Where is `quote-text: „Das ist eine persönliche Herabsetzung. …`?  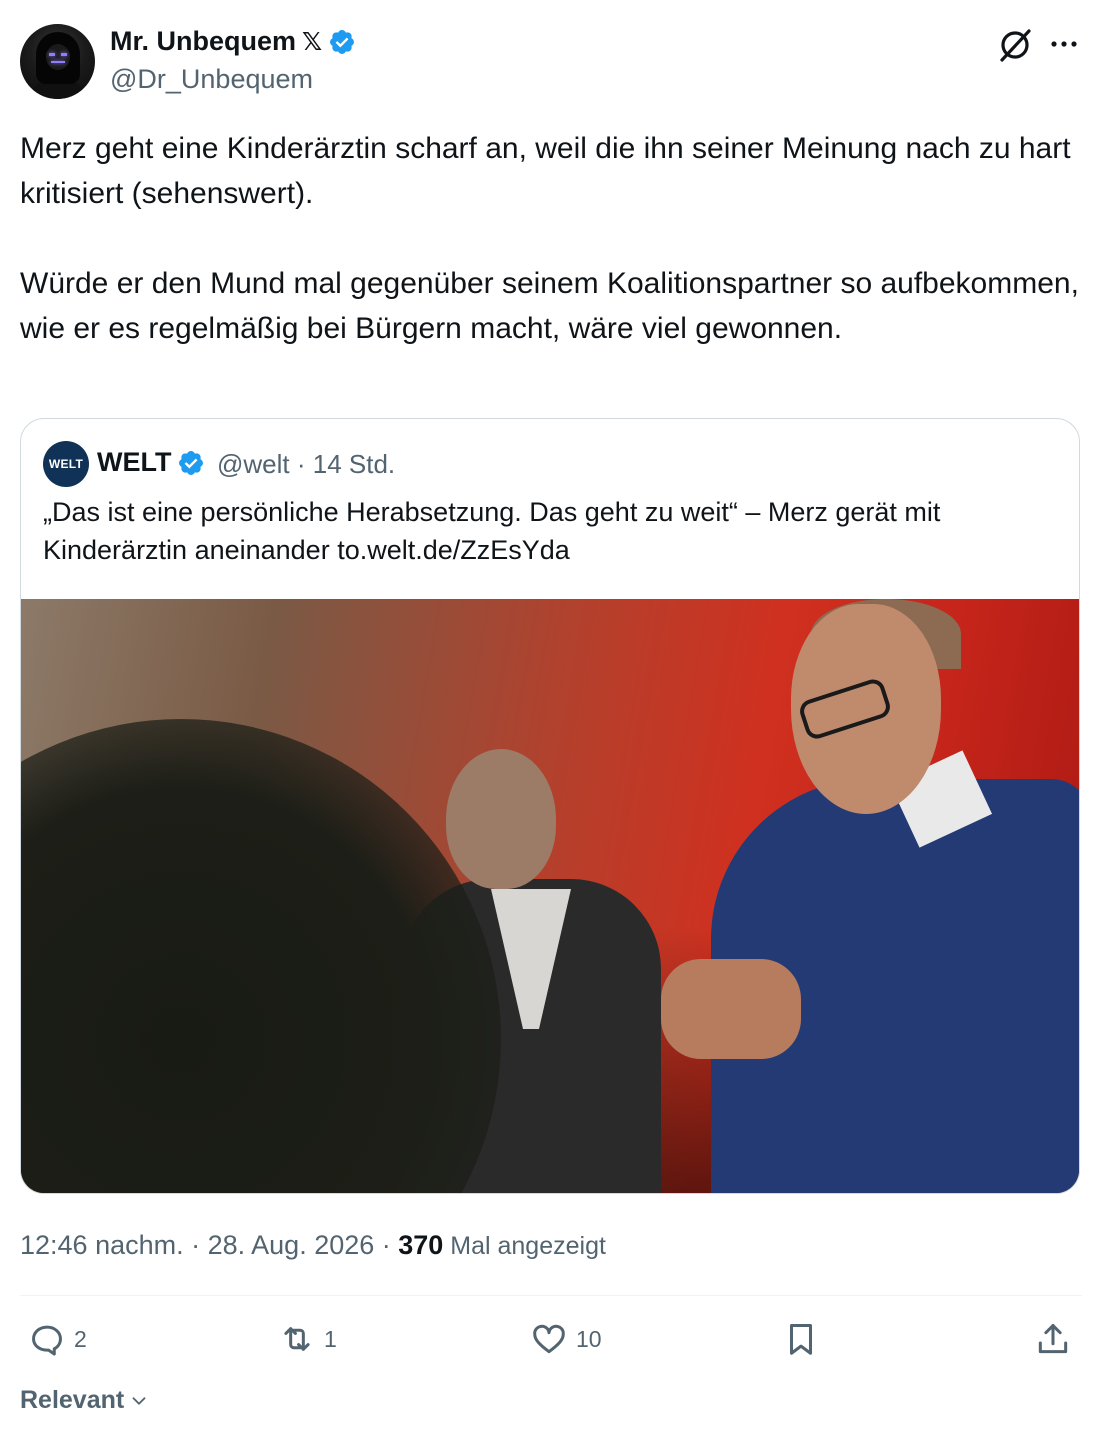 quote-text: „Das ist eine persönliche Herabsetzung. … is located at coordinates (492, 531).